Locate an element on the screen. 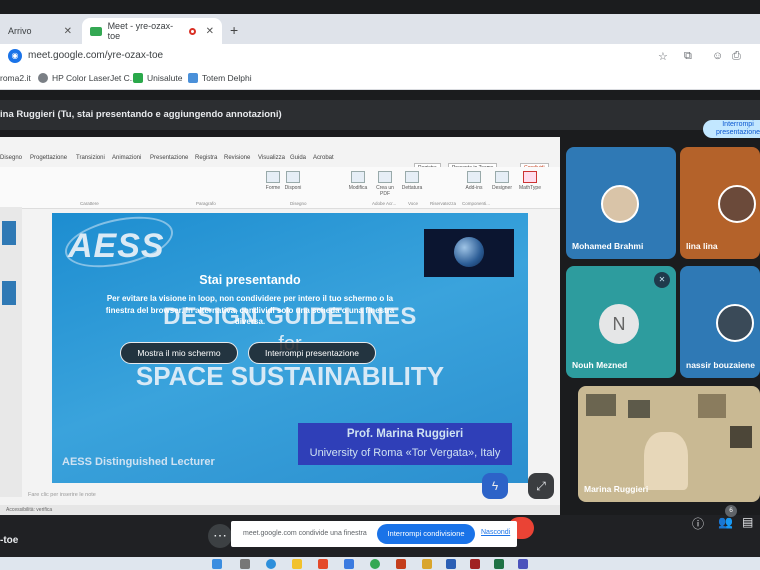 Image resolution: width=760 pixels, height=570 pixels. pdf-icon is located at coordinates (385, 177).